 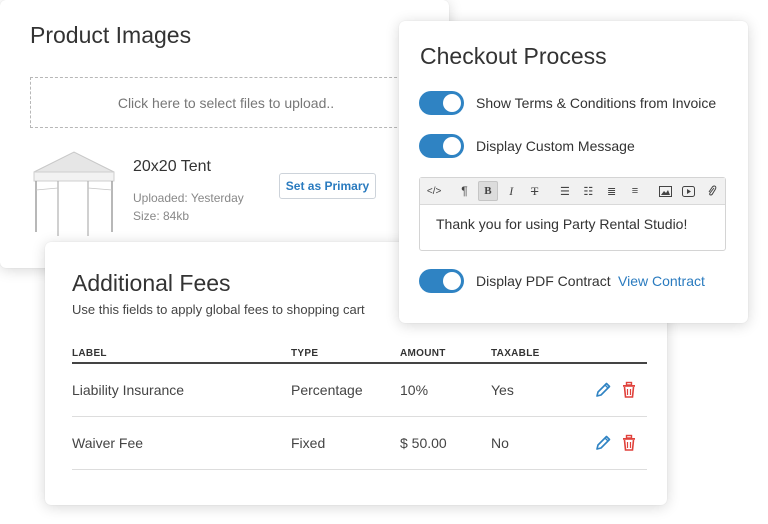 I want to click on column-header-type: TYPE, so click(x=305, y=353).